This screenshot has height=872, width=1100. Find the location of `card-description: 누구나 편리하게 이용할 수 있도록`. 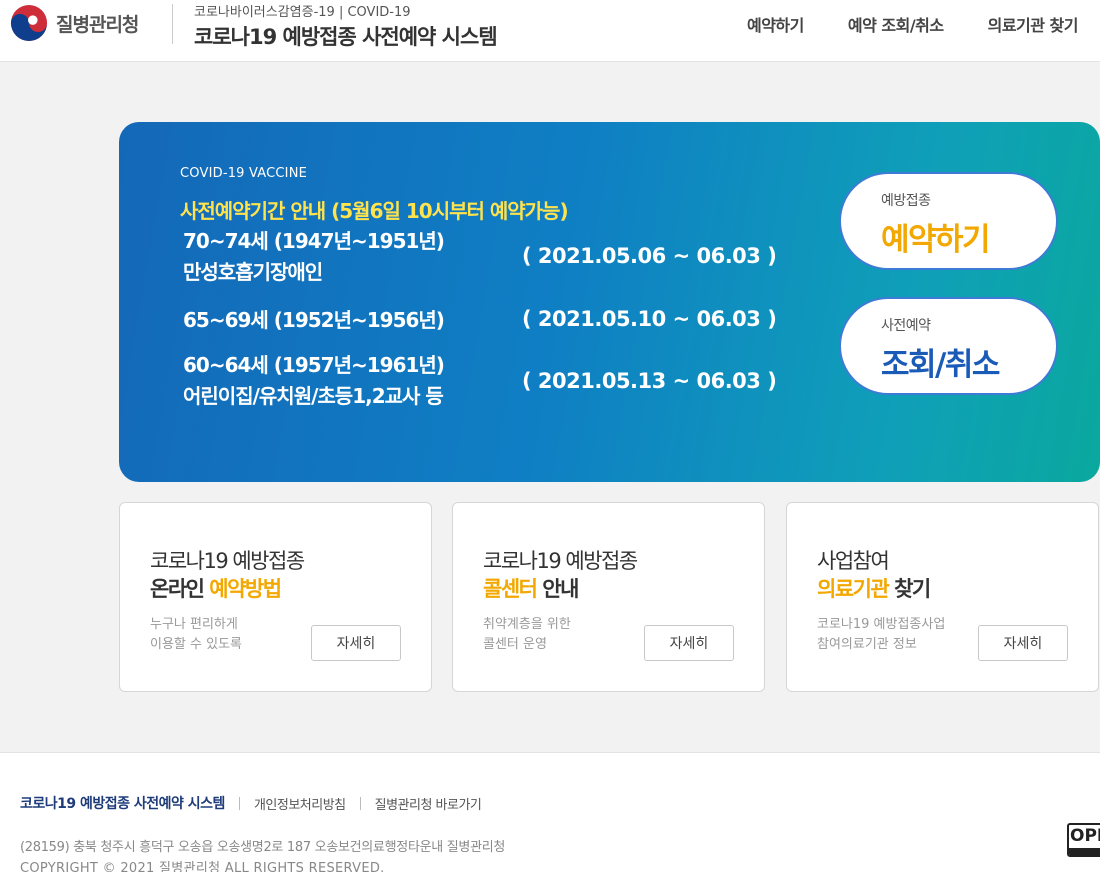

card-description: 누구나 편리하게 이용할 수 있도록 is located at coordinates (196, 635).